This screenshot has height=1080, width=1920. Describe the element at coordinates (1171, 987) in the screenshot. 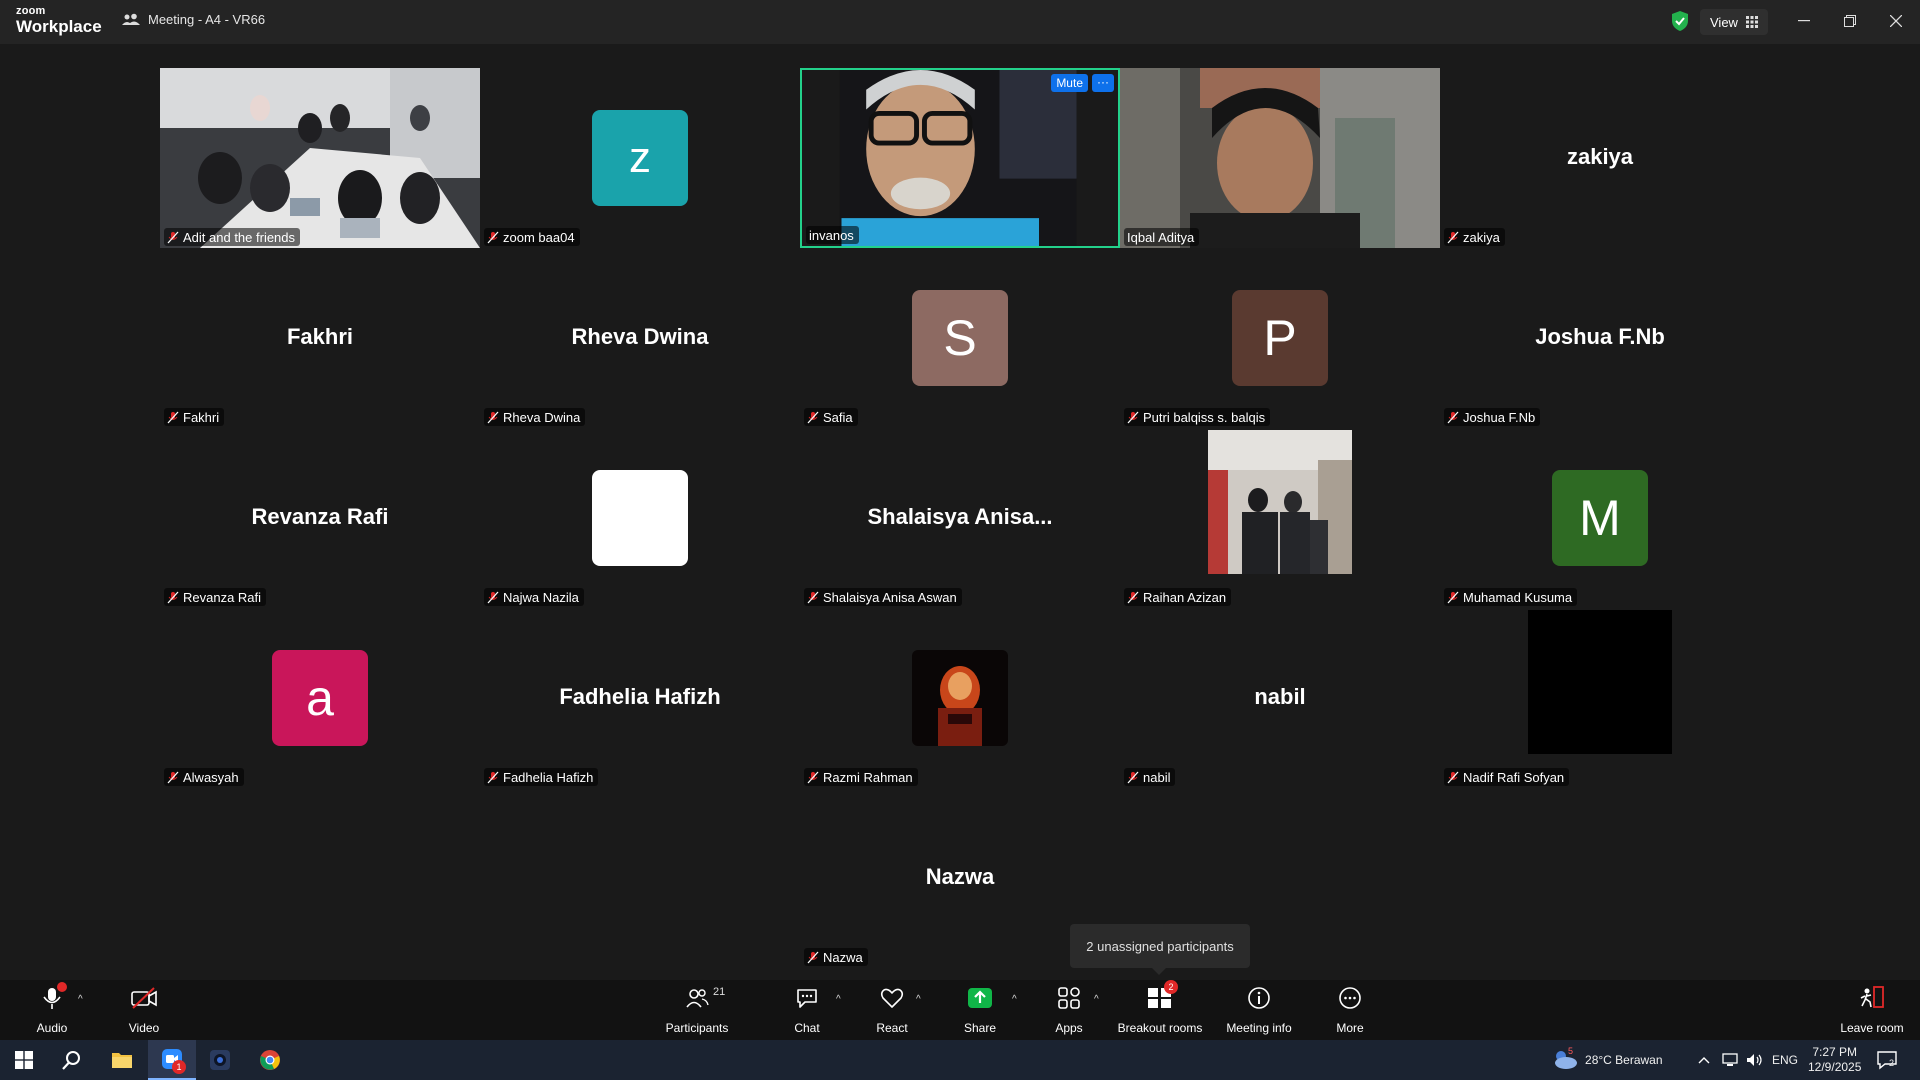

I see `breakout-badge: 2` at that location.